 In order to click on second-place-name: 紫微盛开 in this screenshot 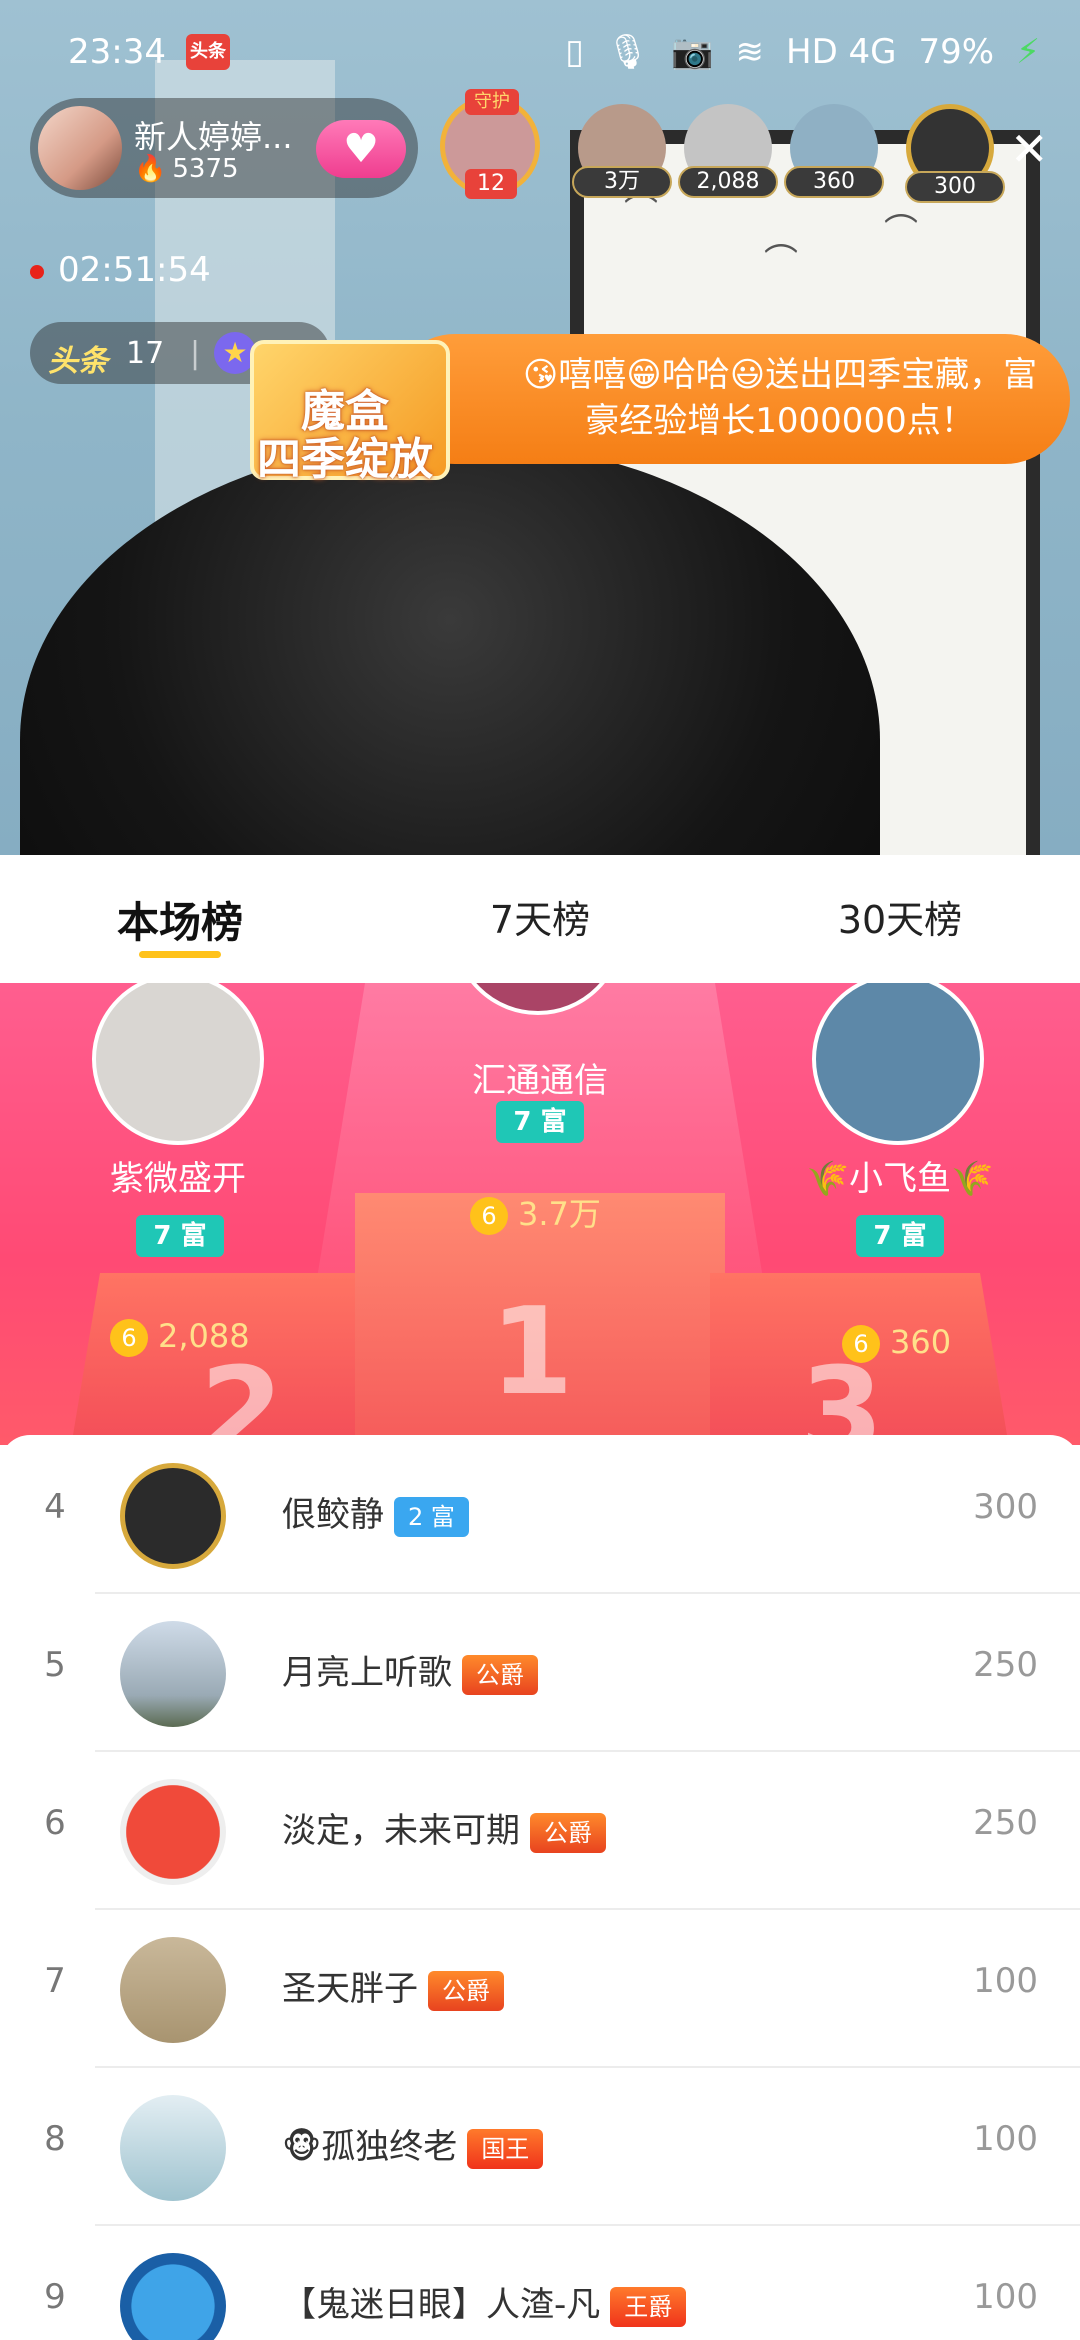, I will do `click(178, 1179)`.